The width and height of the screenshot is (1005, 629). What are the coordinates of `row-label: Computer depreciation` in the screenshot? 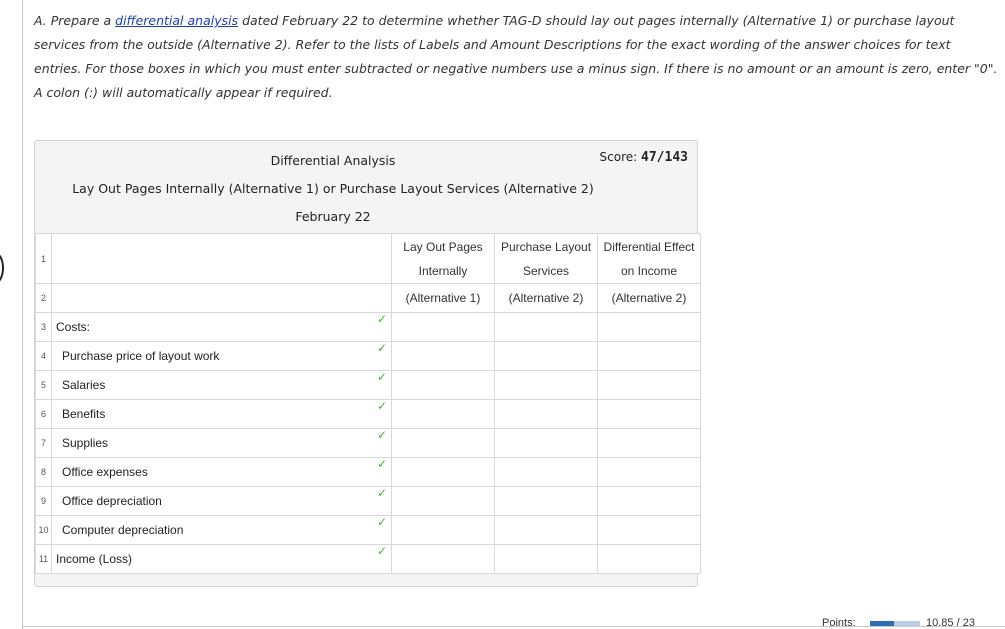 It's located at (123, 530).